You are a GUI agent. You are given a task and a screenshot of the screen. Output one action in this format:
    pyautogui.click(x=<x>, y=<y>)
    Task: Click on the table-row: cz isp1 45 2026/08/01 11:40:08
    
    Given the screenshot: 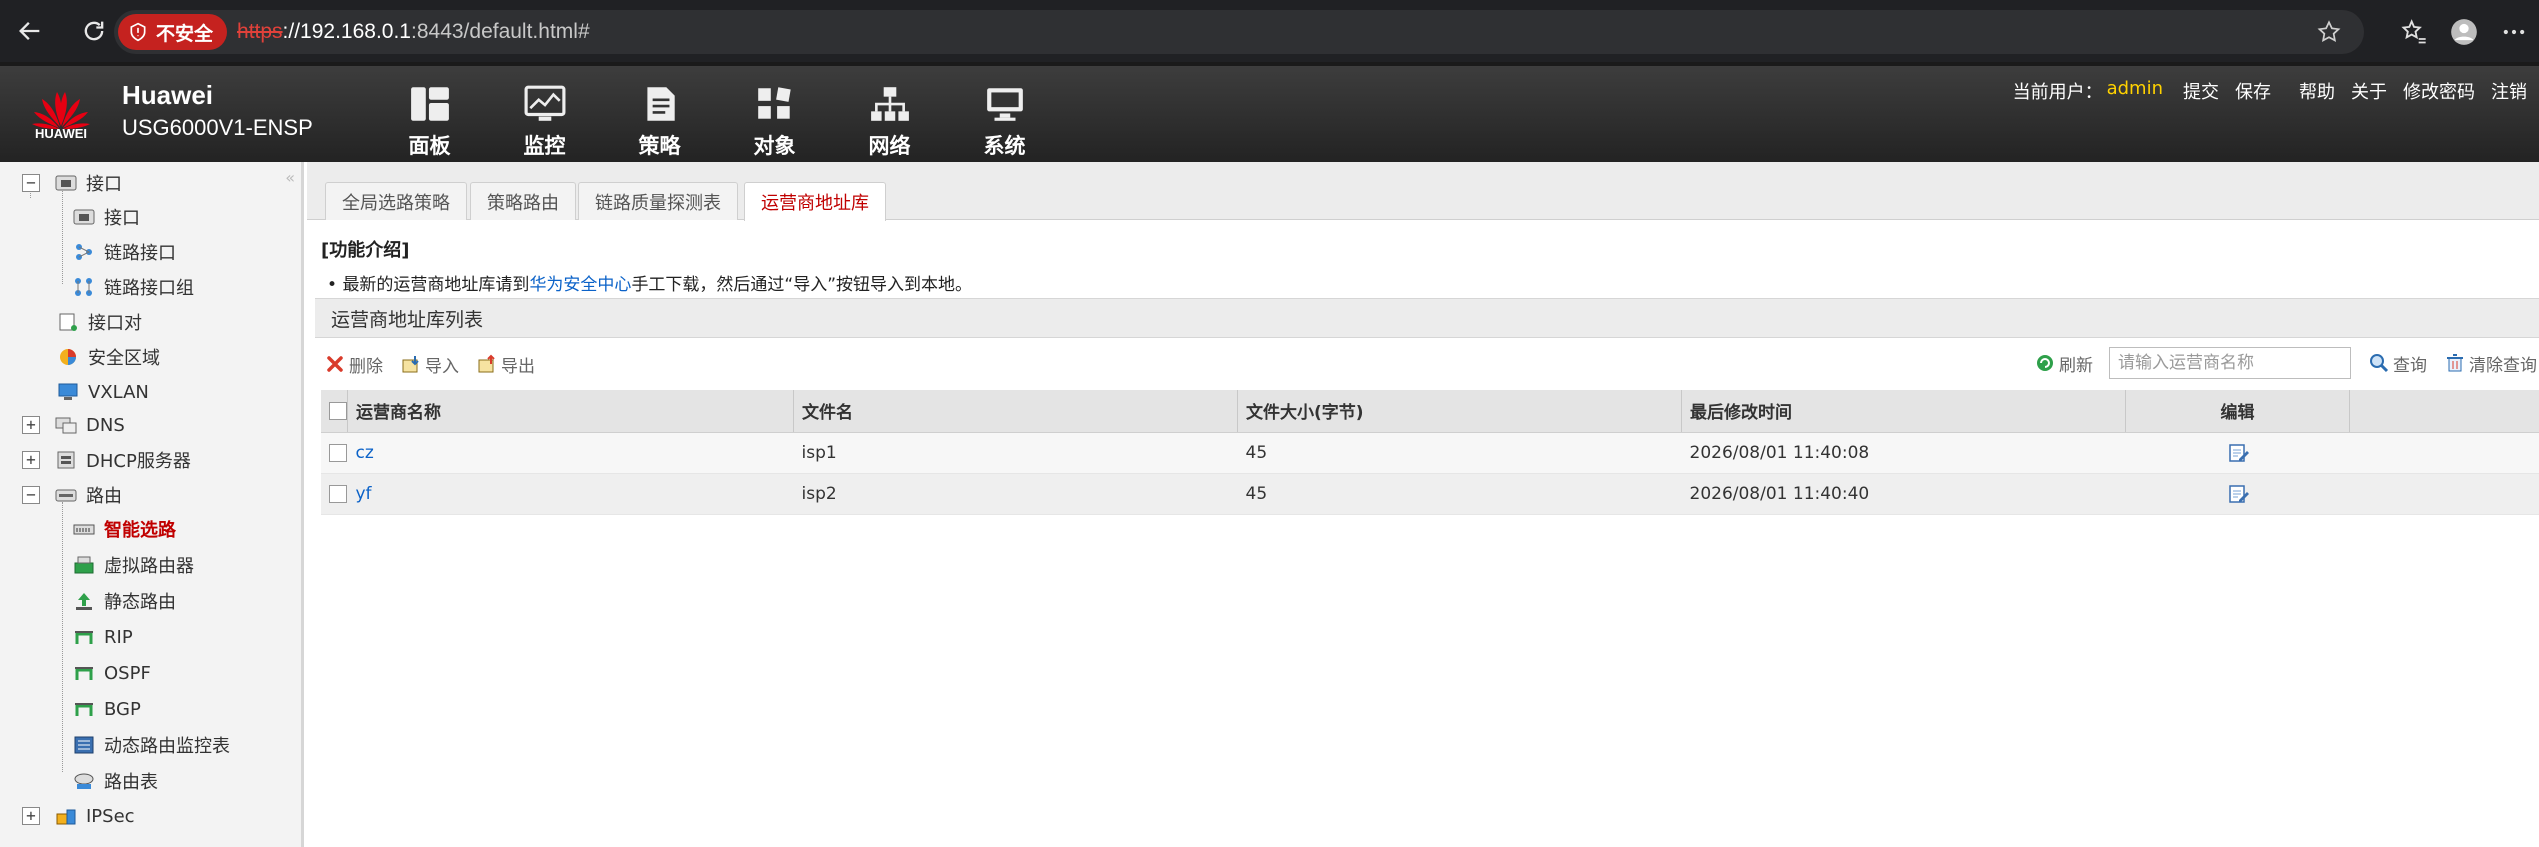 What is the action you would take?
    pyautogui.click(x=1430, y=453)
    